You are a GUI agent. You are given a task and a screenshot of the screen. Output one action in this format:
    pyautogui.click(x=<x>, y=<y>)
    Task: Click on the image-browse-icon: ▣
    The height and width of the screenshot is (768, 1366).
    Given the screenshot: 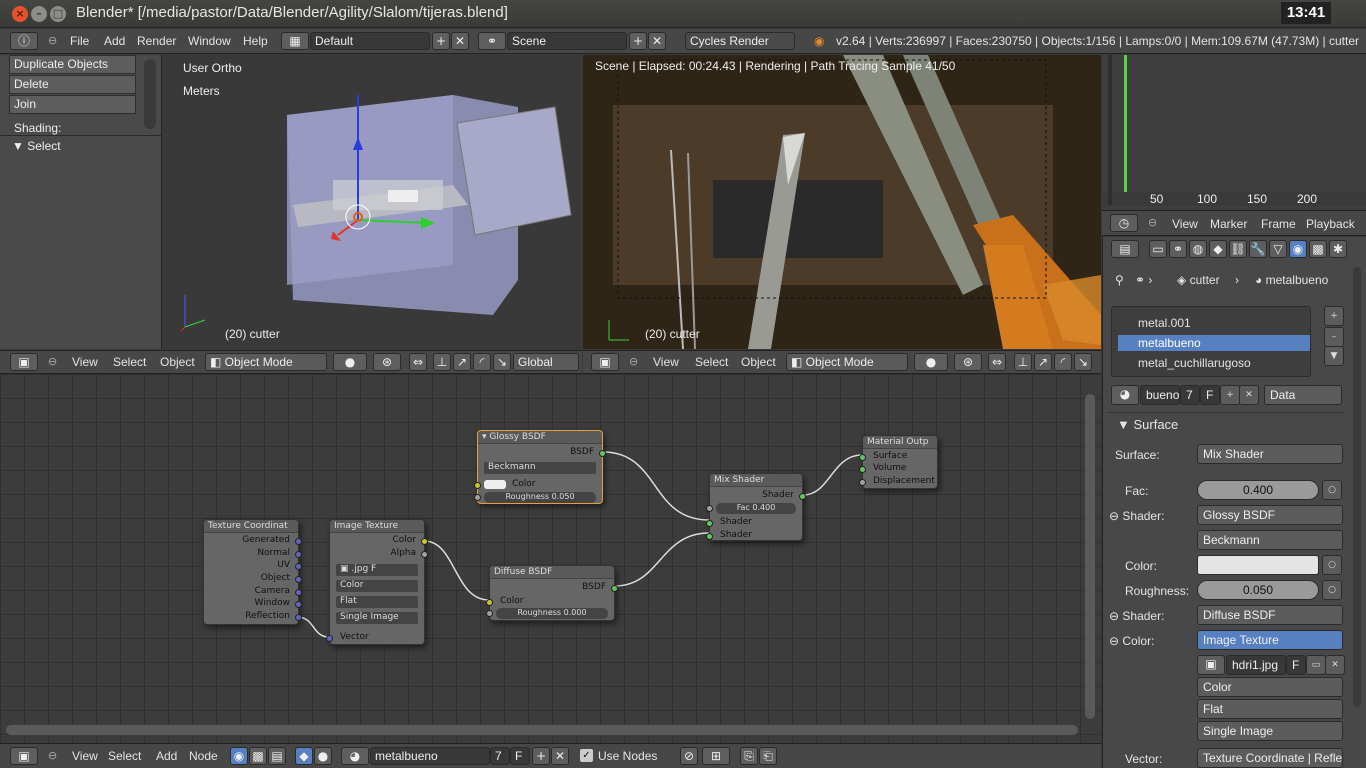 What is the action you would take?
    pyautogui.click(x=1211, y=665)
    